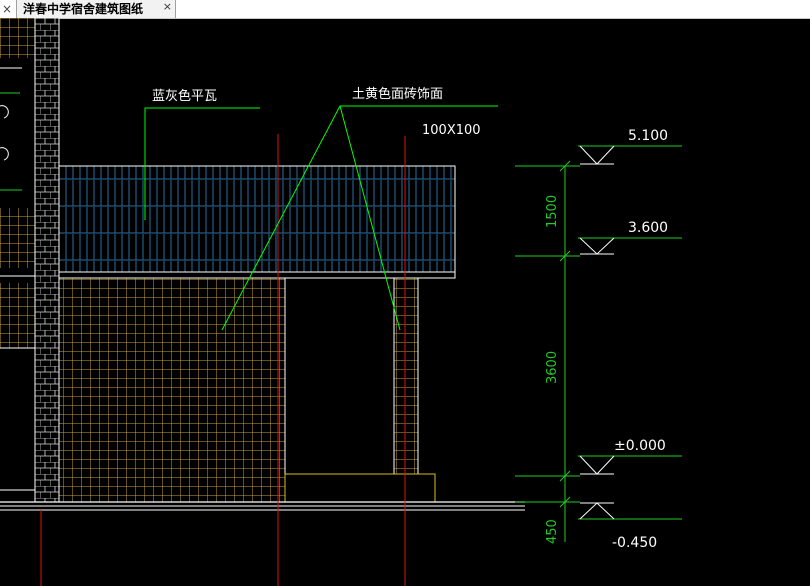 The width and height of the screenshot is (810, 586). Describe the element at coordinates (184, 96) in the screenshot. I see `roof-tile-label: 蓝灰色平瓦` at that location.